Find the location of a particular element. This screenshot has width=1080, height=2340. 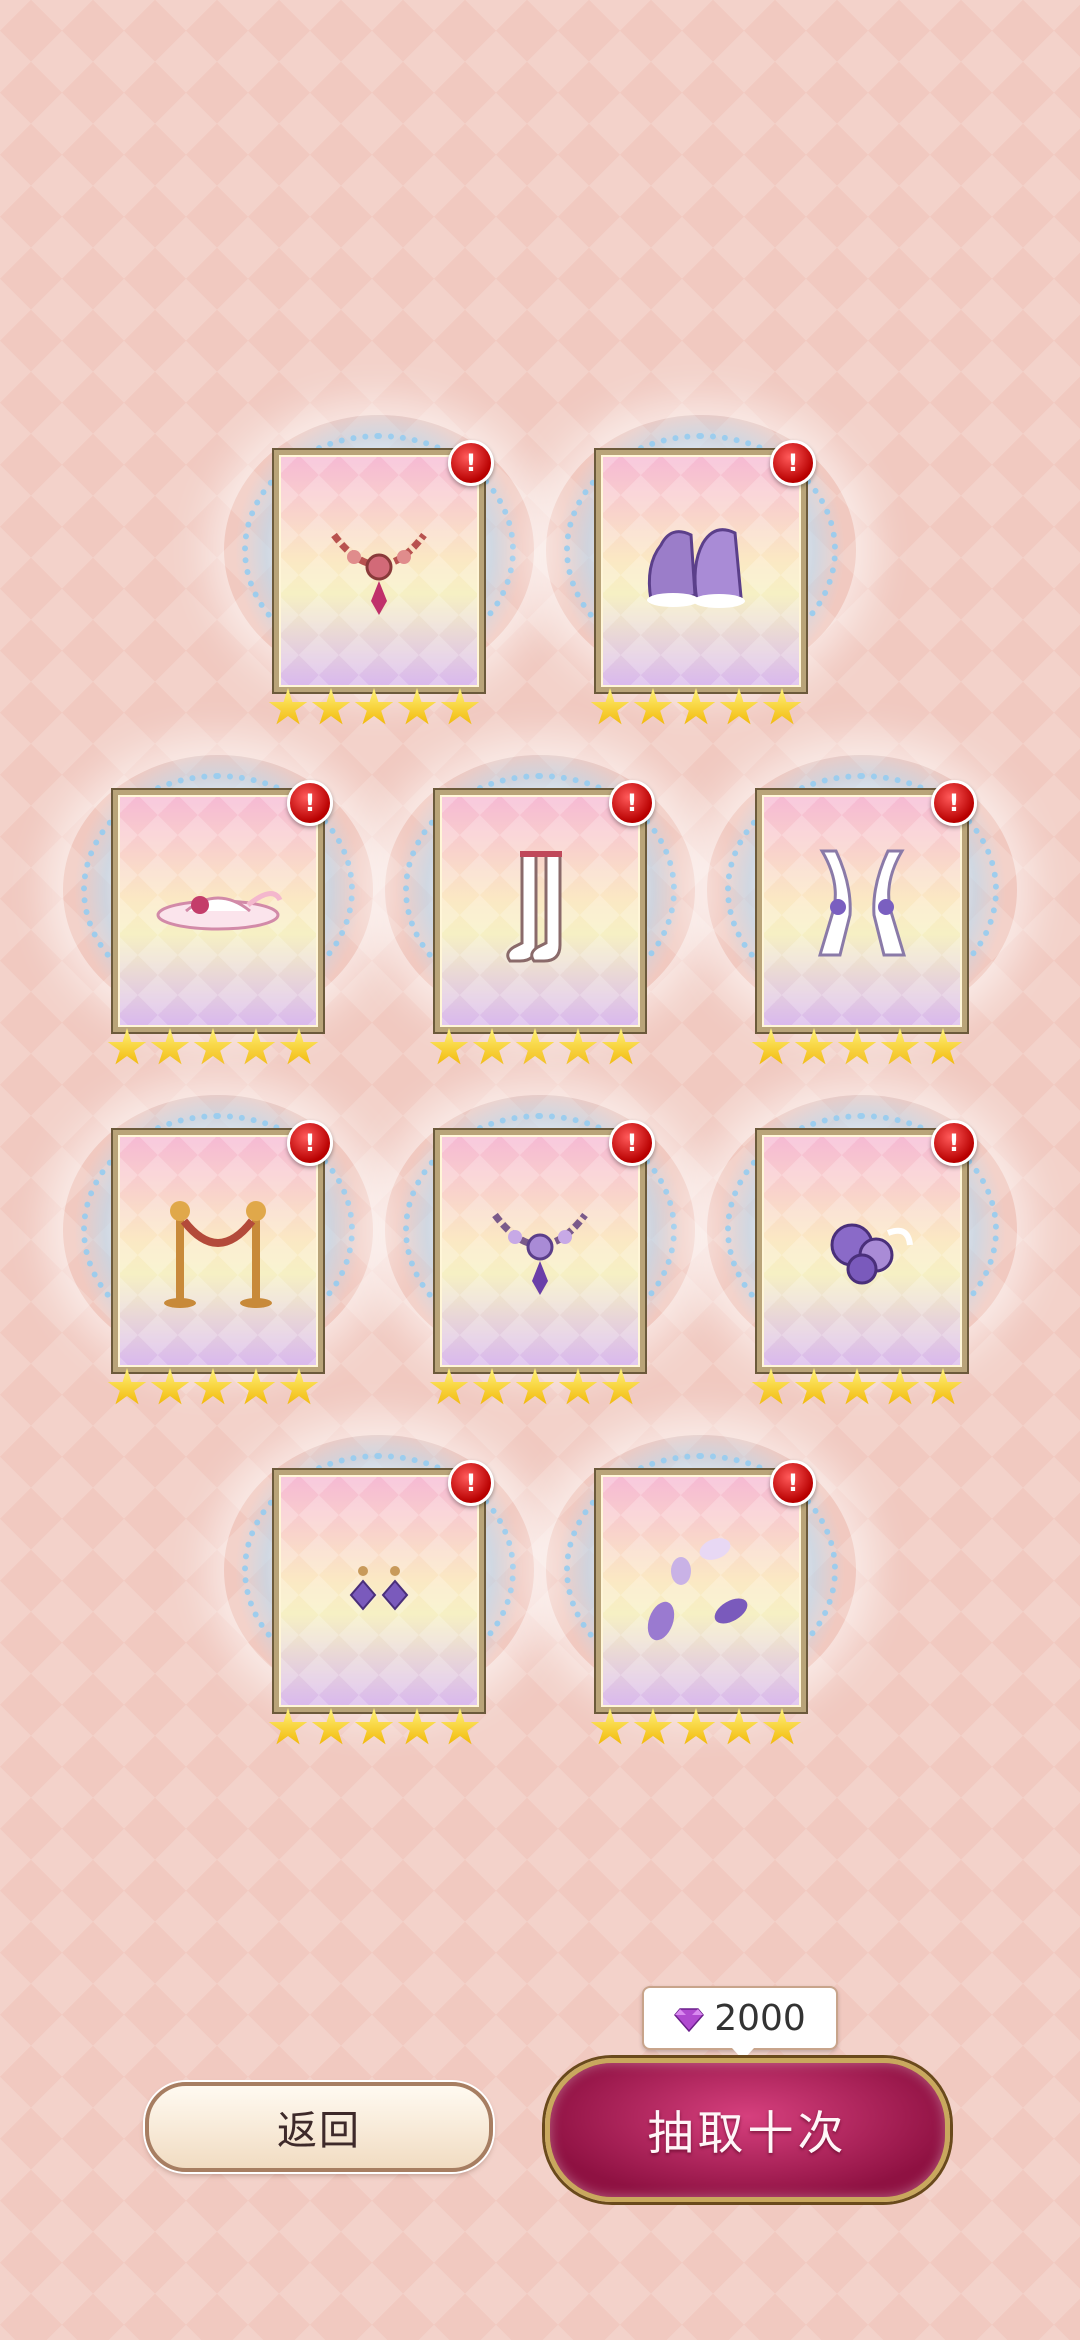

item-card-rose-hat: ! is located at coordinates (218, 917).